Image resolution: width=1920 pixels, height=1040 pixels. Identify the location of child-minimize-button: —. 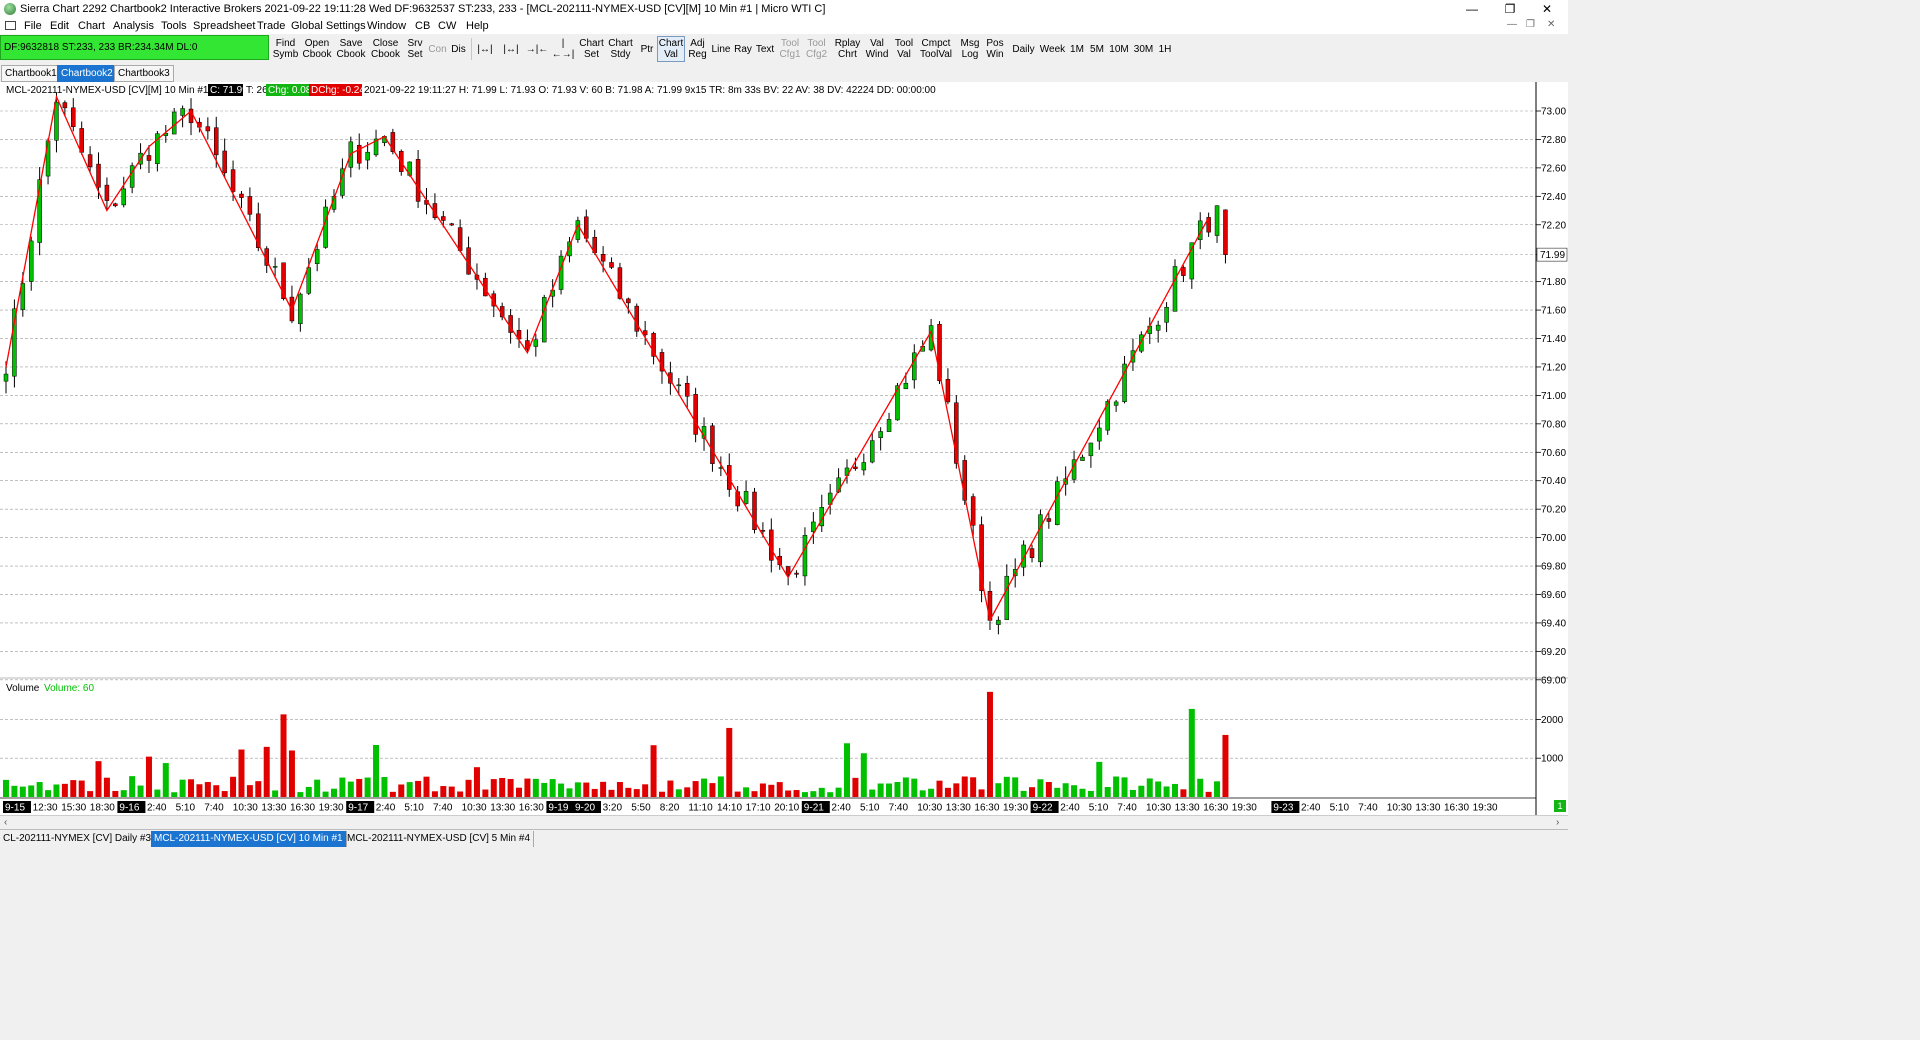
(1512, 24).